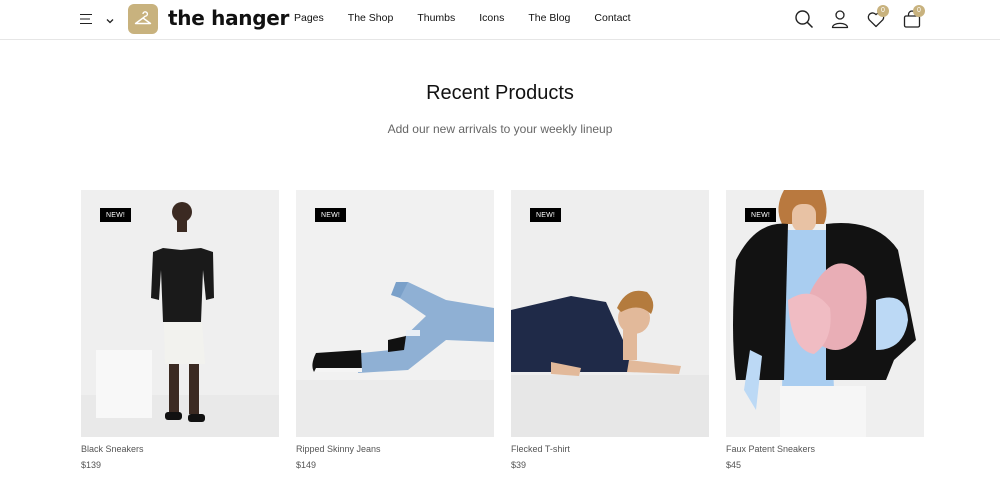 The width and height of the screenshot is (1000, 490). I want to click on product-price: $149, so click(306, 465).